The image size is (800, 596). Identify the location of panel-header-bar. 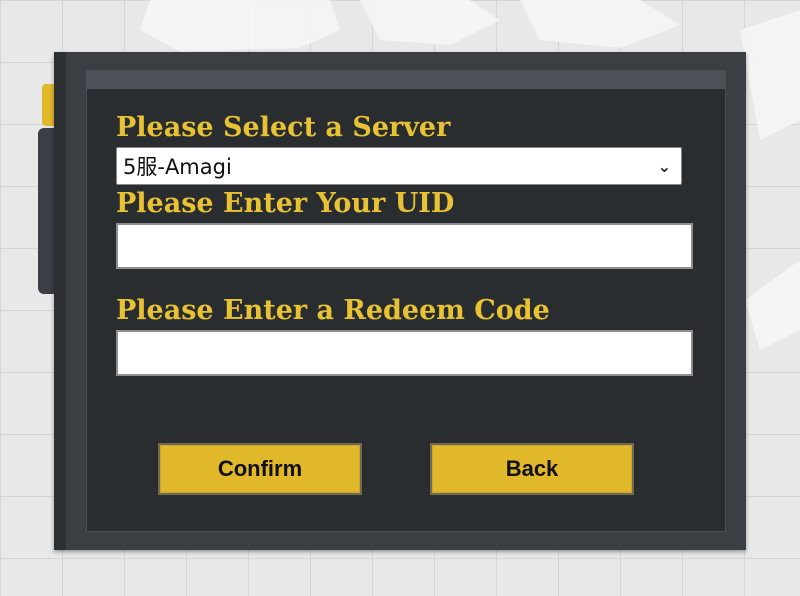
(406, 80).